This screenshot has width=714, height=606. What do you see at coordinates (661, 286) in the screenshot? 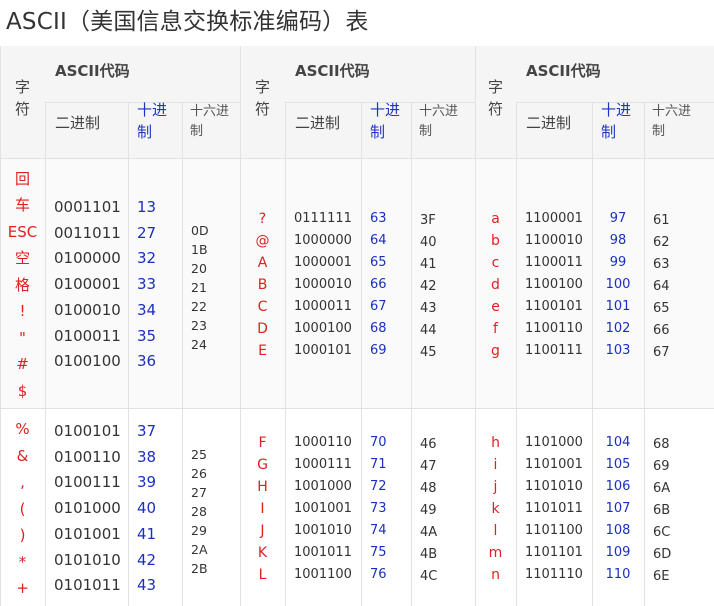
I see `hex-list: 61 62 63 64 65 66 67` at bounding box center [661, 286].